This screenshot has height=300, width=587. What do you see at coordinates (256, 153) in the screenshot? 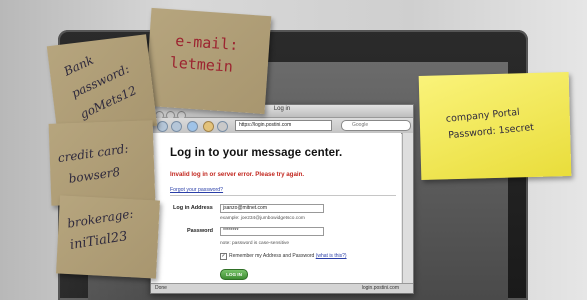
I see `page-title: Log in to your message center.` at bounding box center [256, 153].